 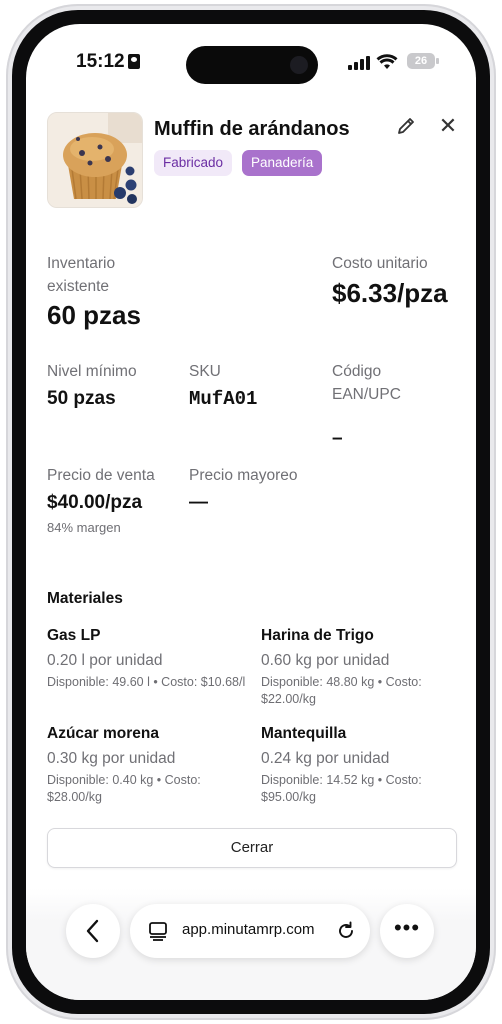 What do you see at coordinates (252, 129) in the screenshot?
I see `product-title: Muffin de arándanos` at bounding box center [252, 129].